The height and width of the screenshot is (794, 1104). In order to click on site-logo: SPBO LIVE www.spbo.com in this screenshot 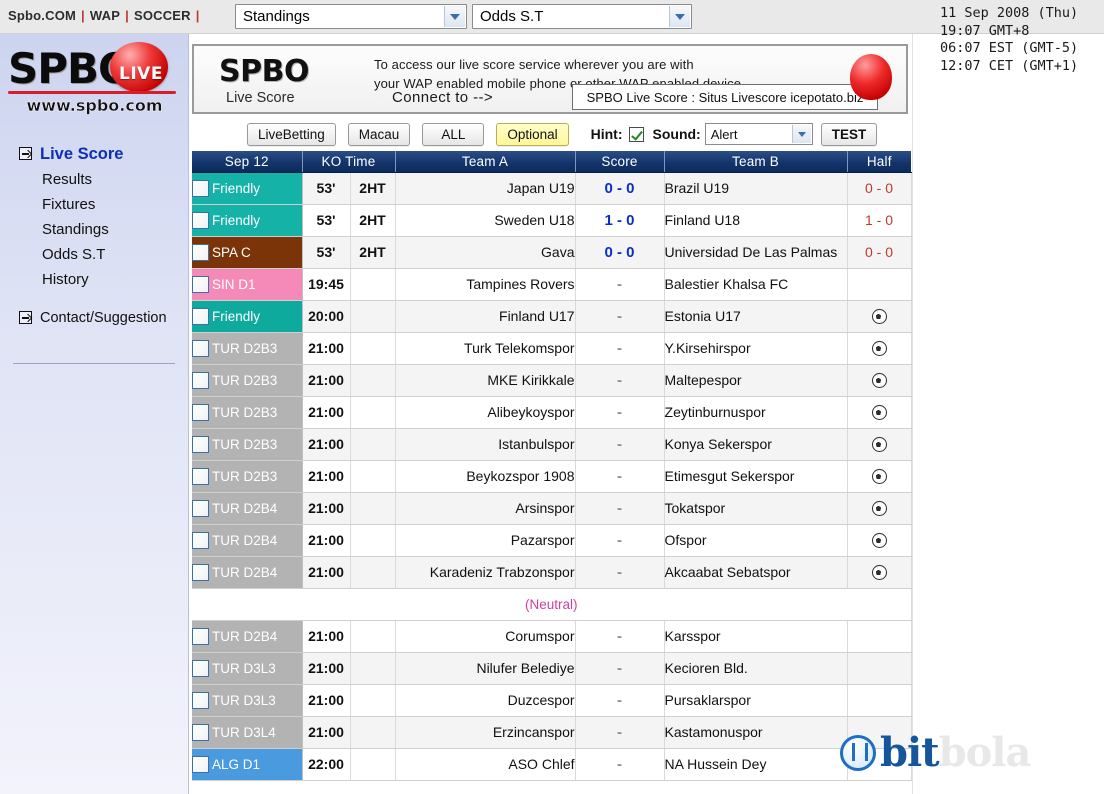, I will do `click(94, 81)`.